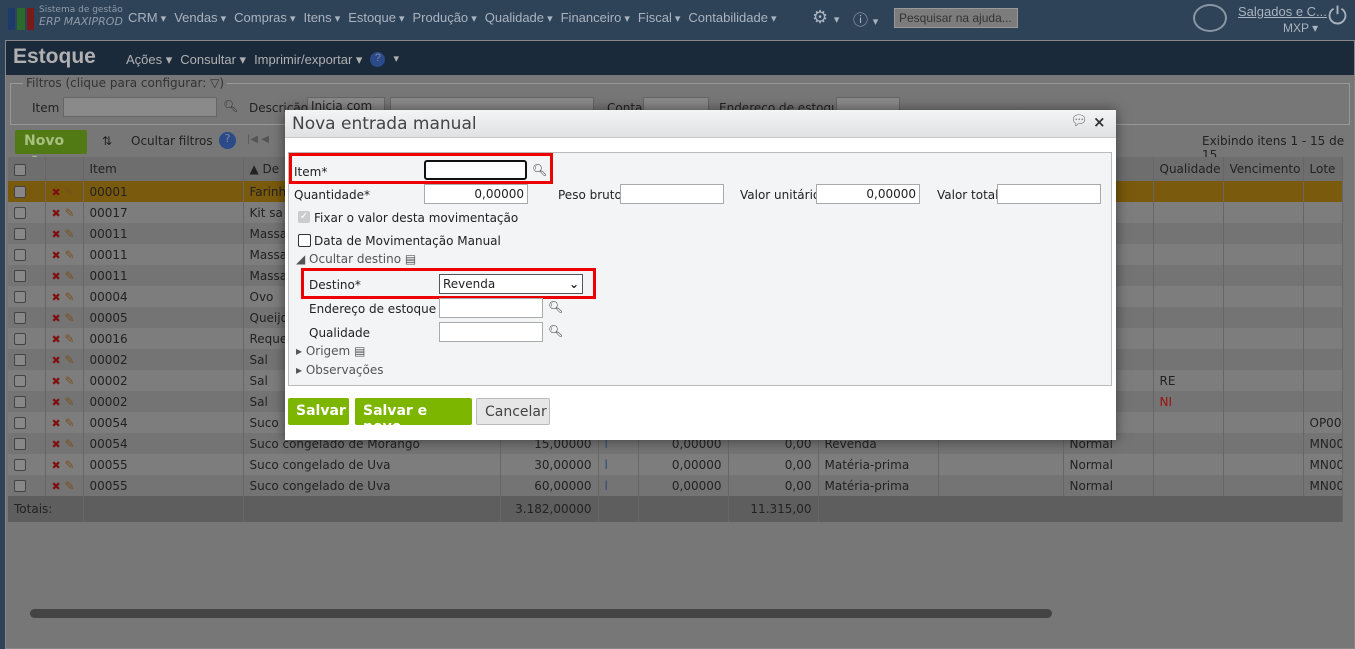  What do you see at coordinates (1263, 169) in the screenshot?
I see `col-vencimento: Vencimento` at bounding box center [1263, 169].